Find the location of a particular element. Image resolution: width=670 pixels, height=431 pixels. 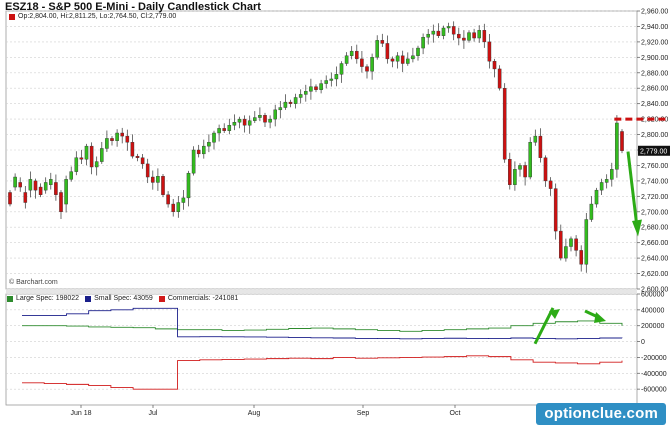

legend-label-small-spec: Small Spec: 43059 is located at coordinates (123, 298).